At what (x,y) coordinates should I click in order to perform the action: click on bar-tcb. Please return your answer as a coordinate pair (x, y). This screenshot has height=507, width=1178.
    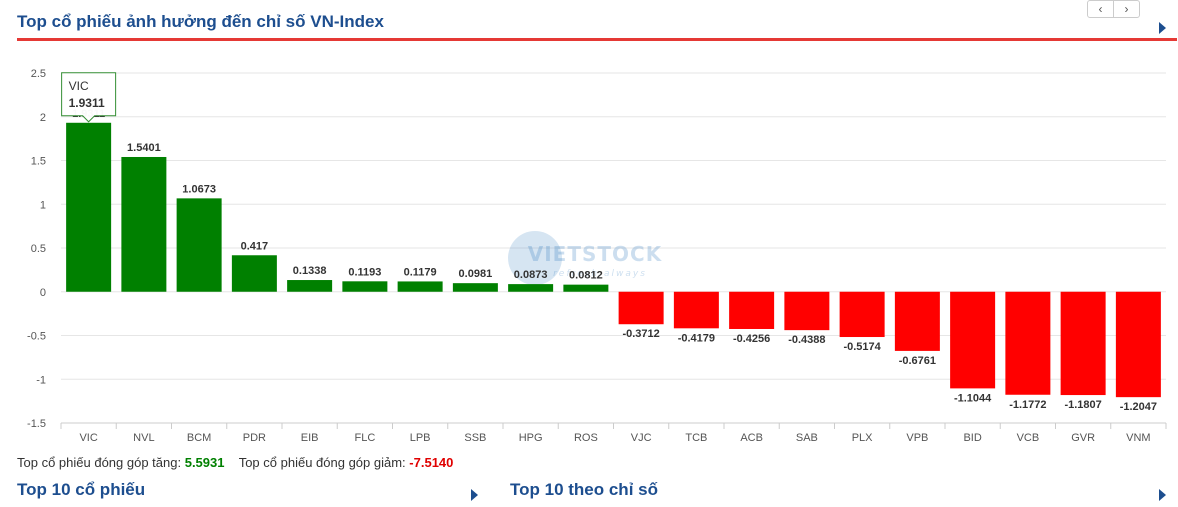
    Looking at the image, I should click on (696, 310).